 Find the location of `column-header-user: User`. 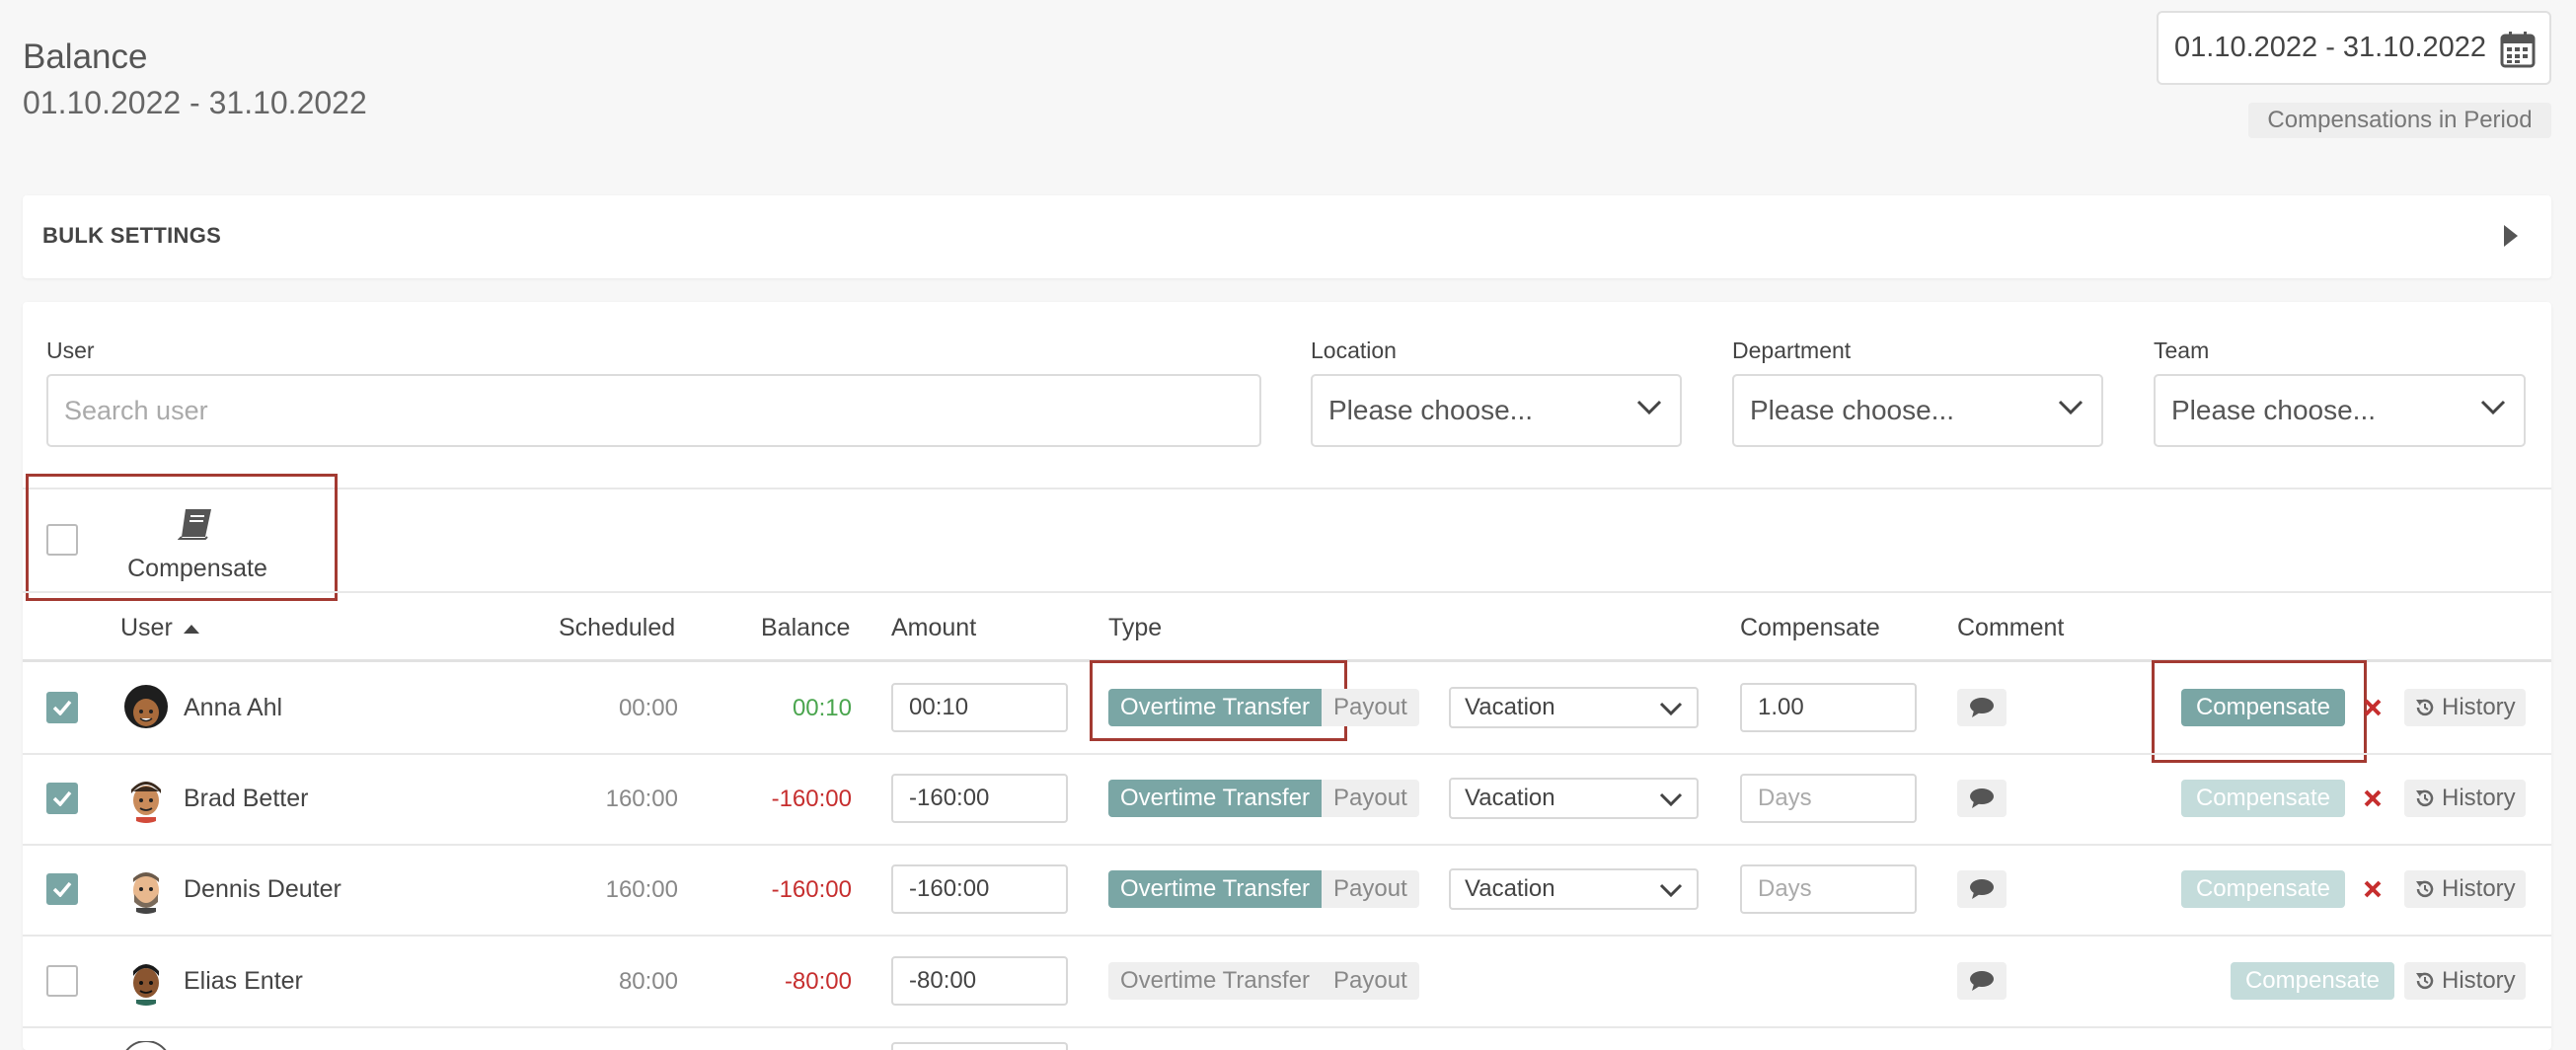

column-header-user: User is located at coordinates (159, 628).